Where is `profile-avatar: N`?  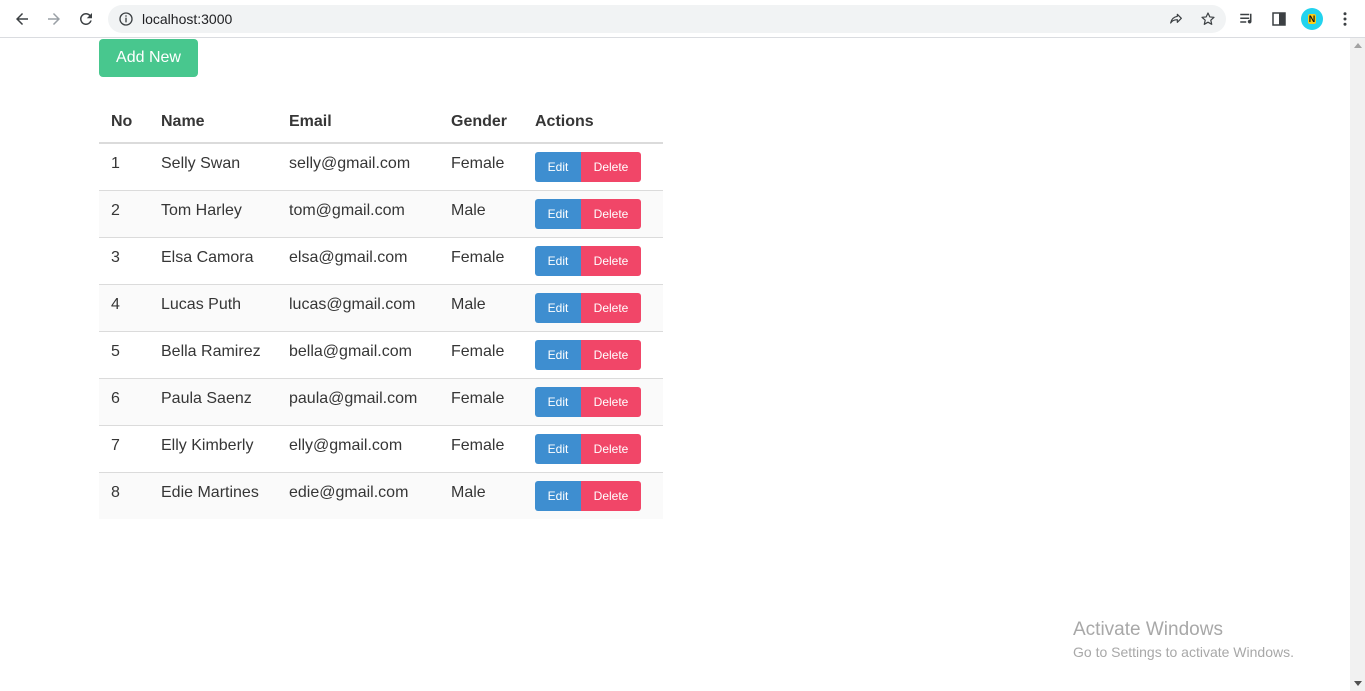
profile-avatar: N is located at coordinates (1312, 19).